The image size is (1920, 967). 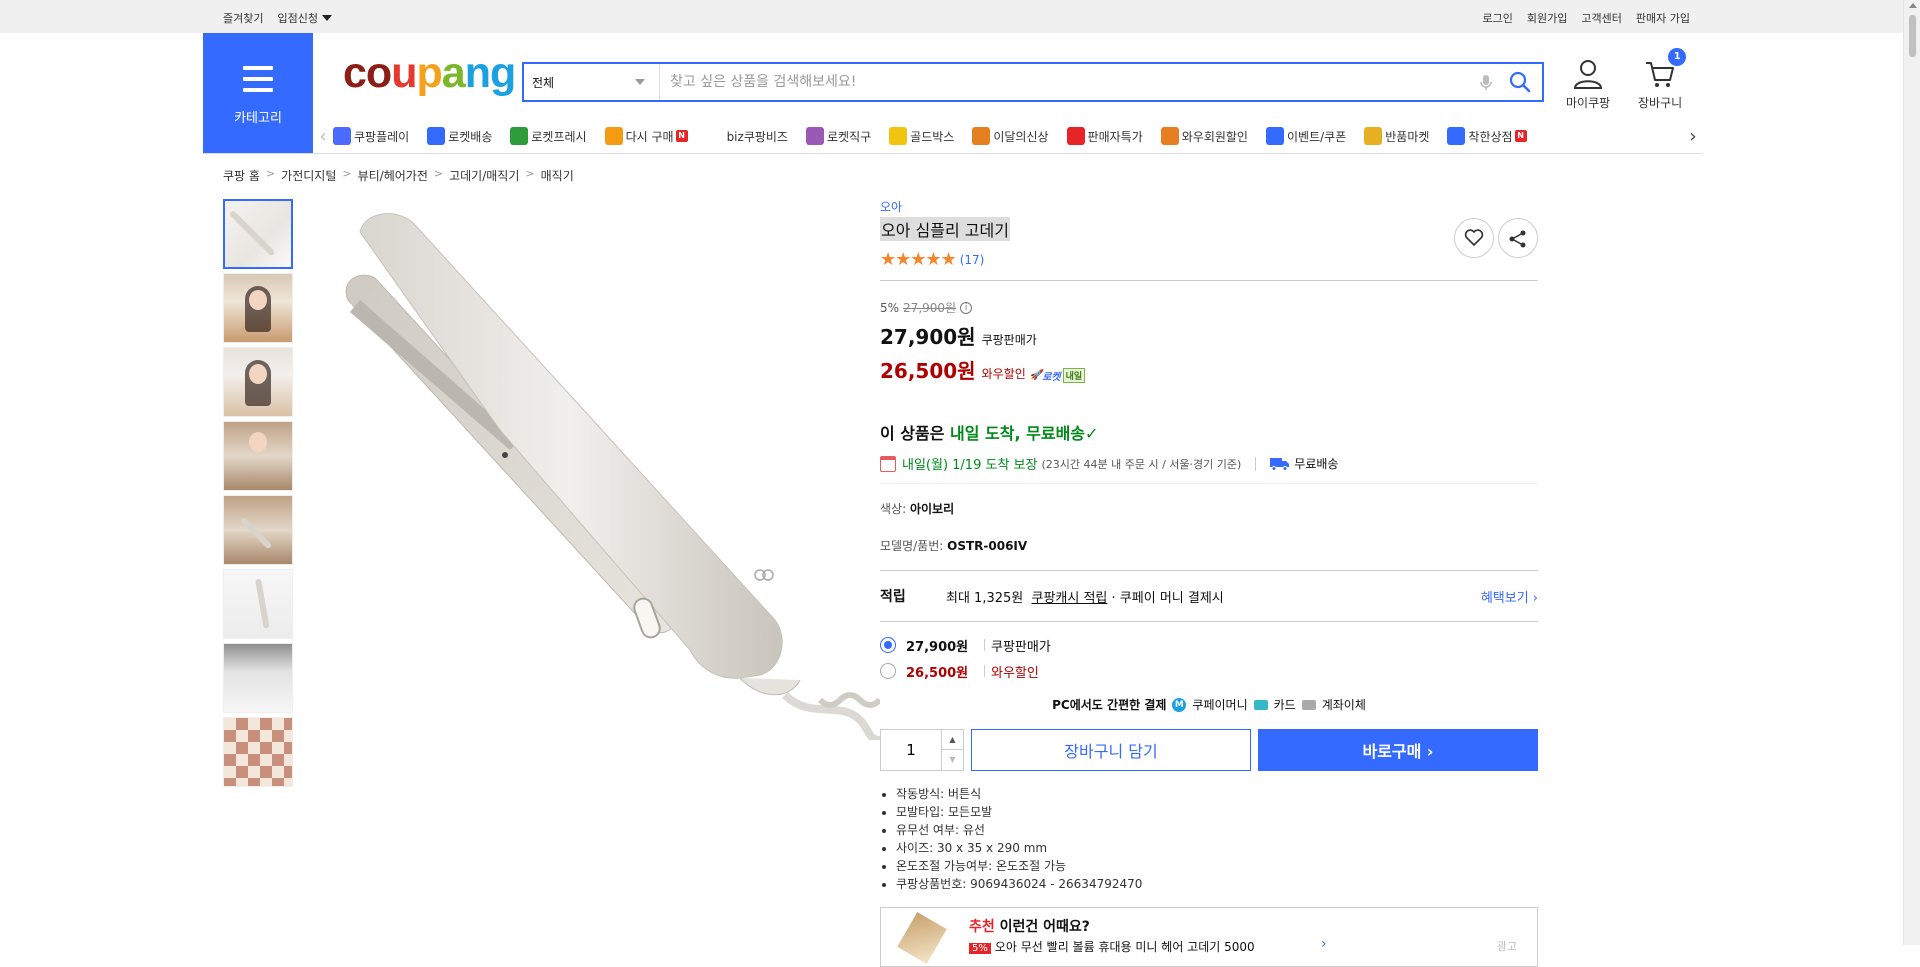 What do you see at coordinates (484, 175) in the screenshot?
I see `breadcrumb-item: 고데기/매직기` at bounding box center [484, 175].